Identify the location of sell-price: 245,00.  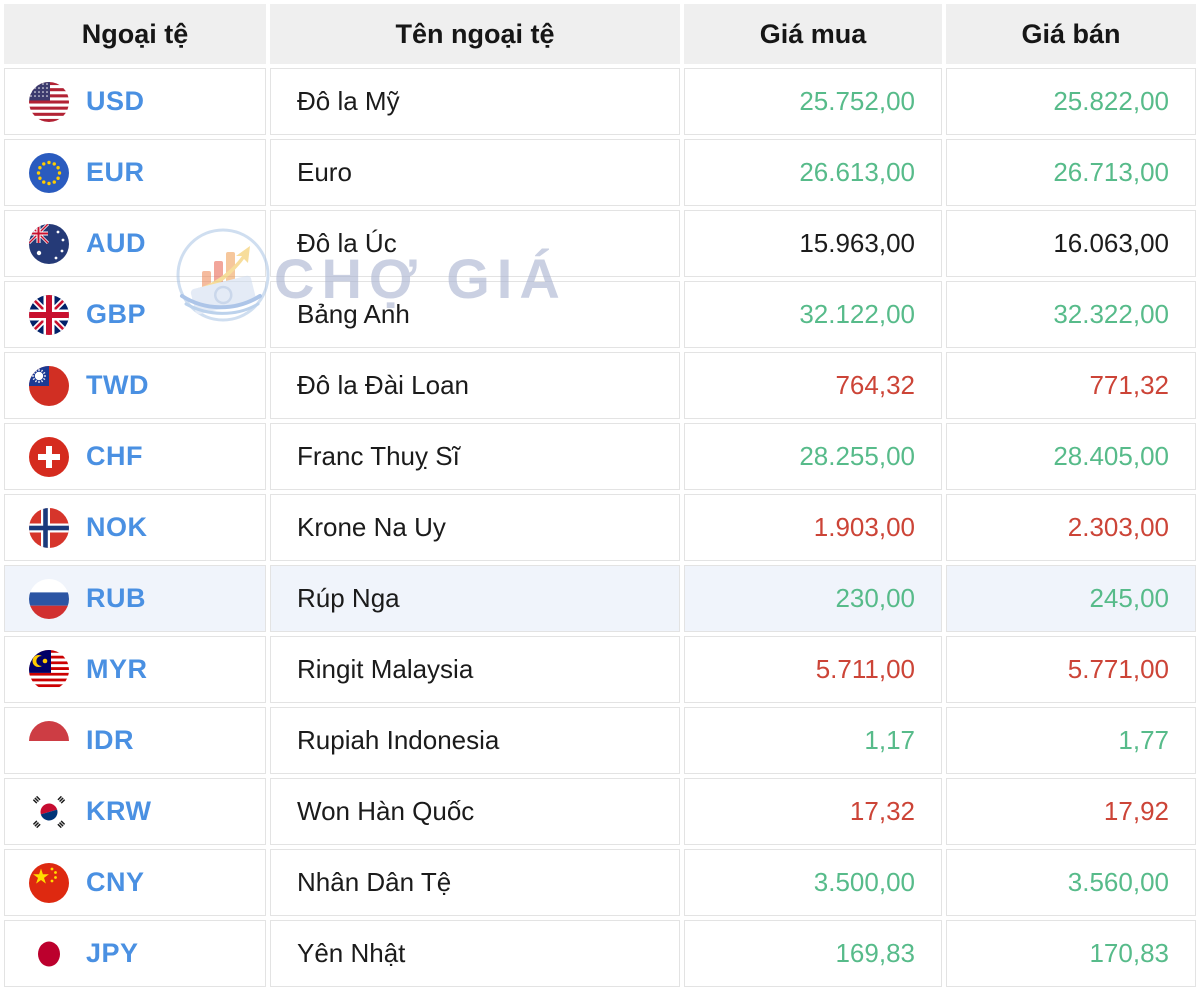
(1071, 598).